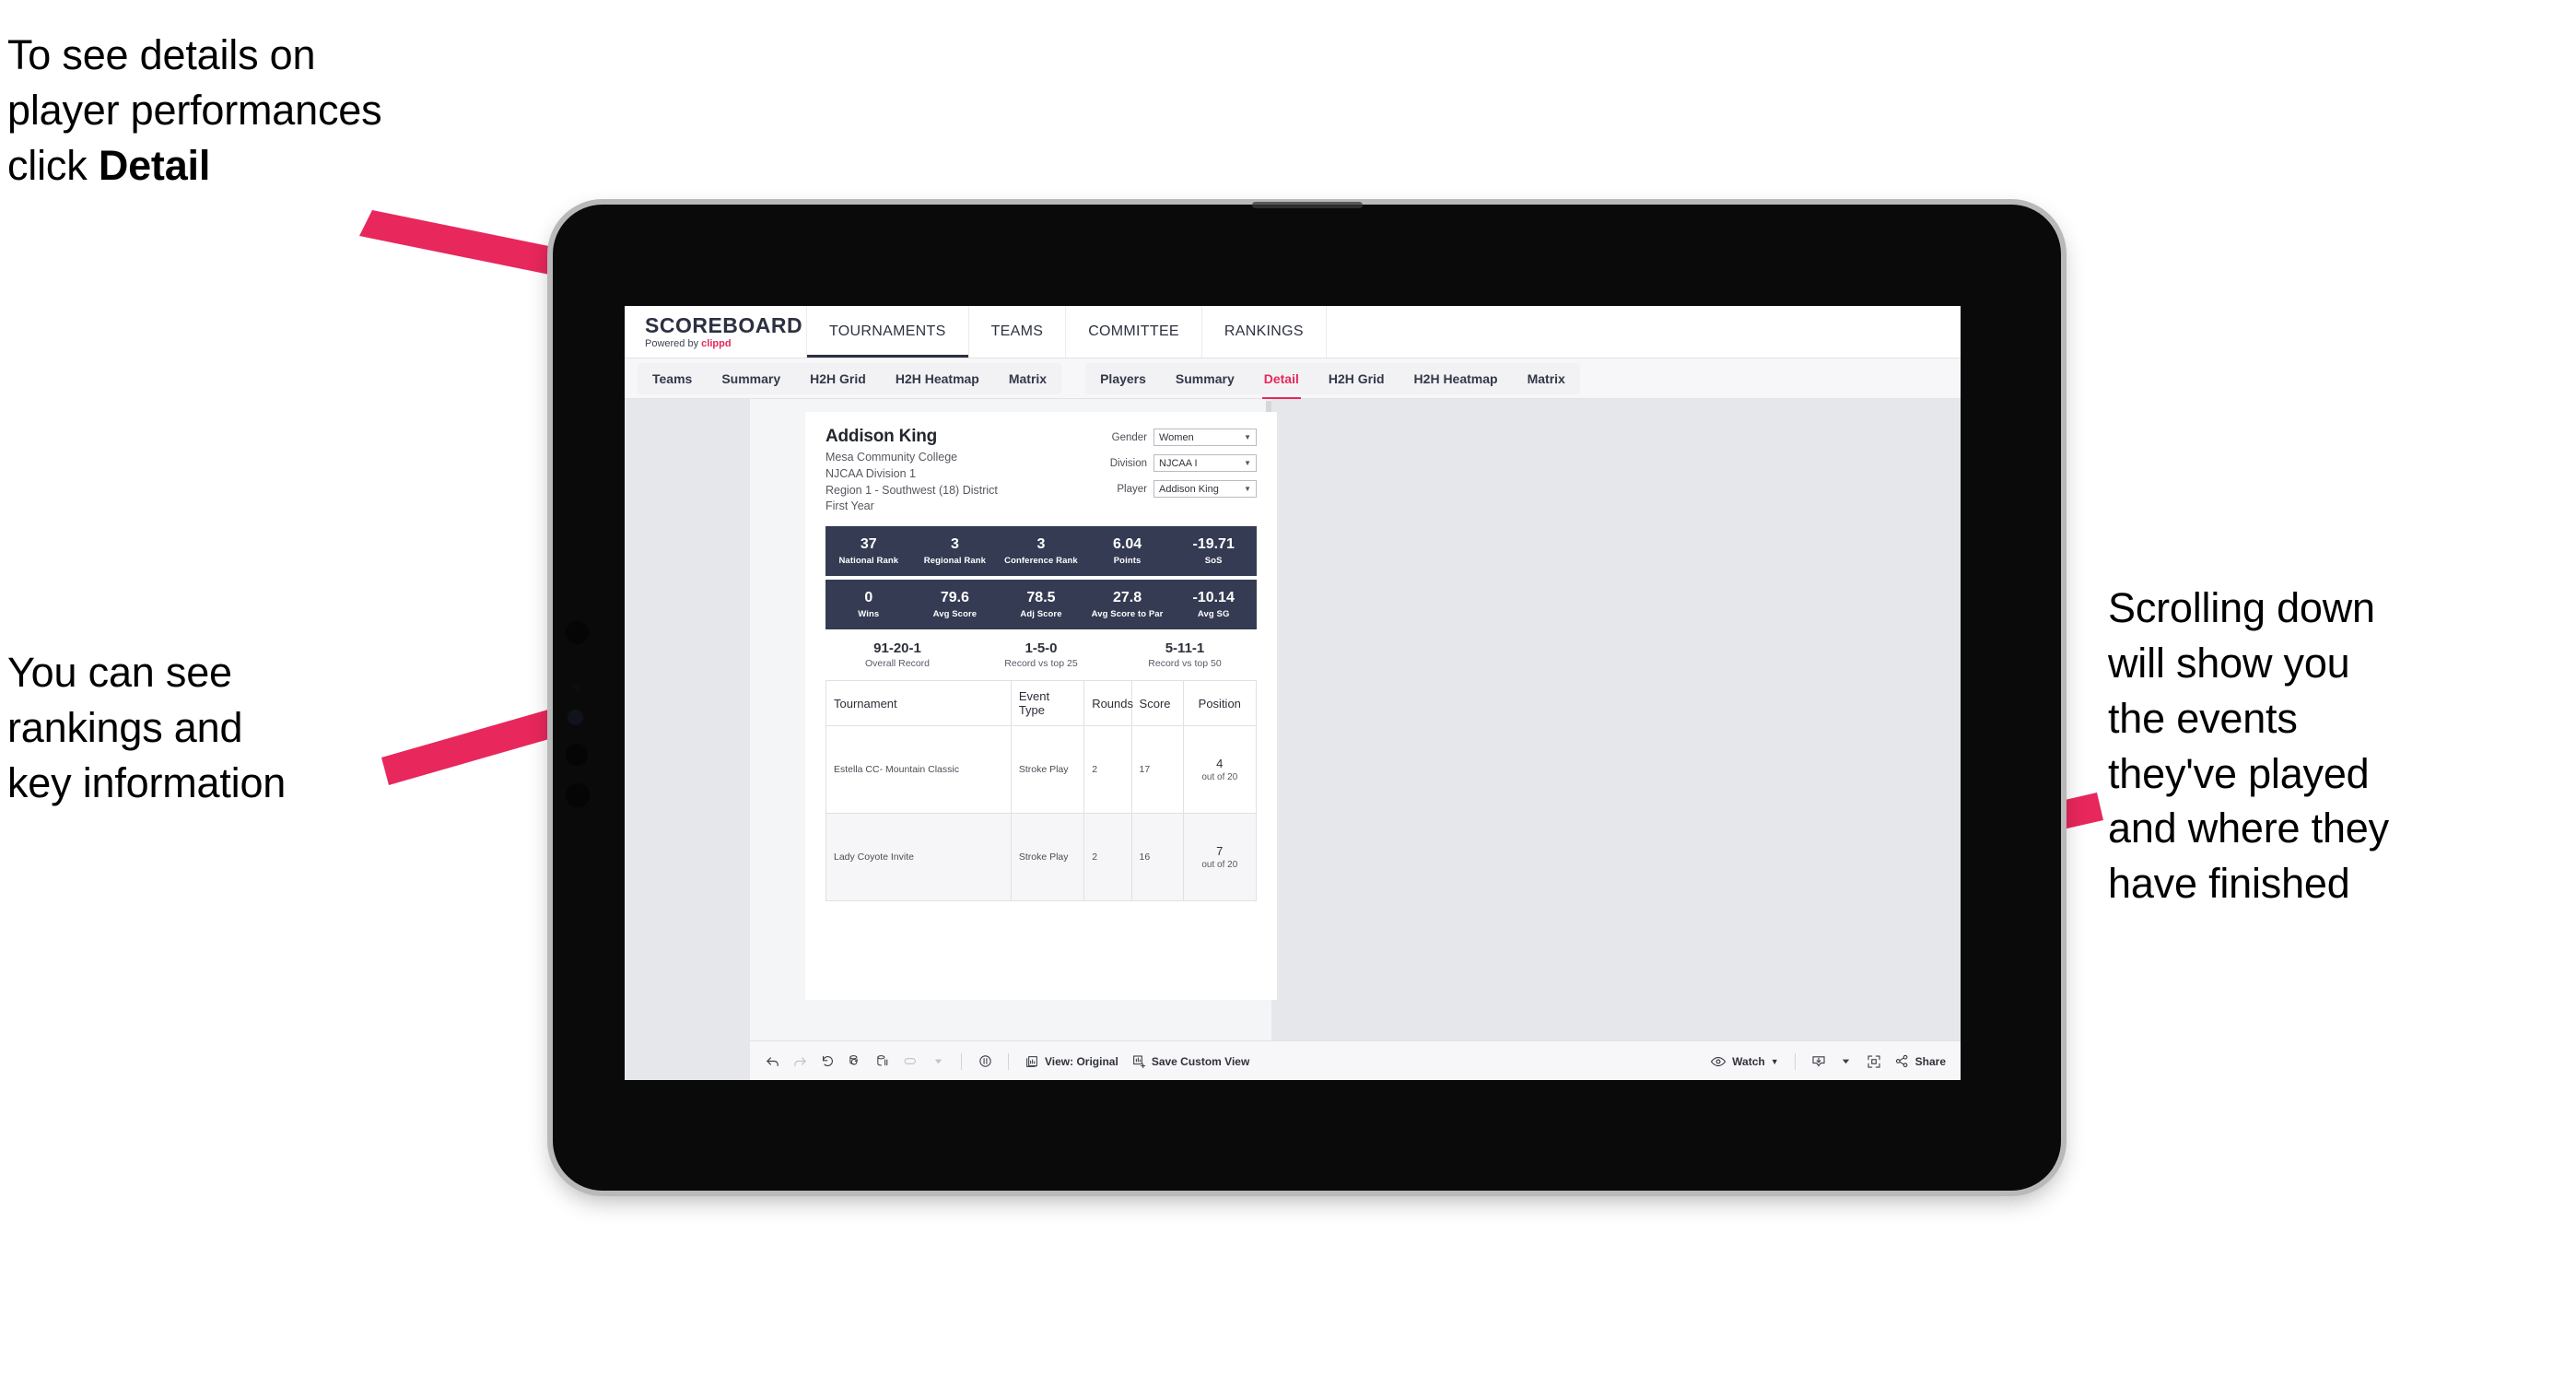 The image size is (2576, 1386). What do you see at coordinates (1213, 614) in the screenshot?
I see `stat-label: Avg SG` at bounding box center [1213, 614].